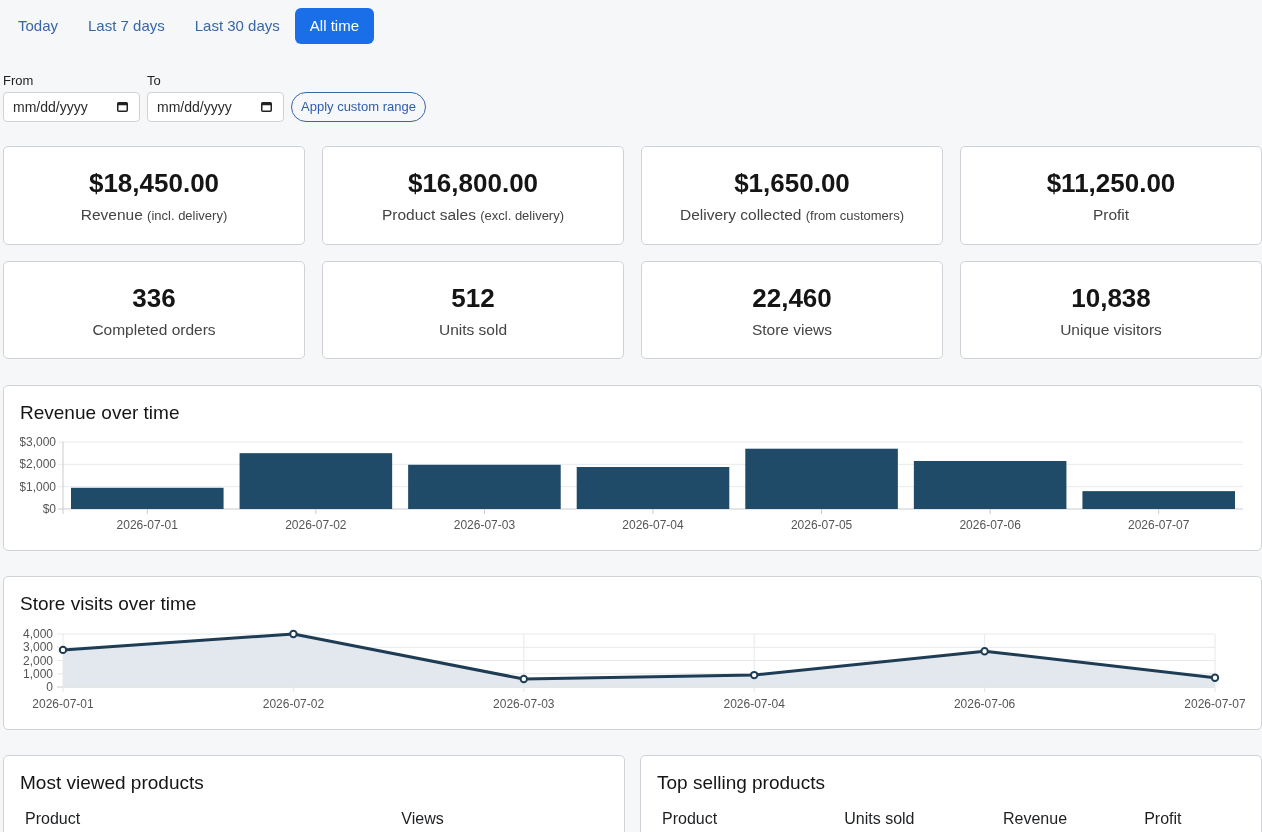 Image resolution: width=1262 pixels, height=832 pixels. Describe the element at coordinates (741, 782) in the screenshot. I see `card-title: Top selling products` at that location.